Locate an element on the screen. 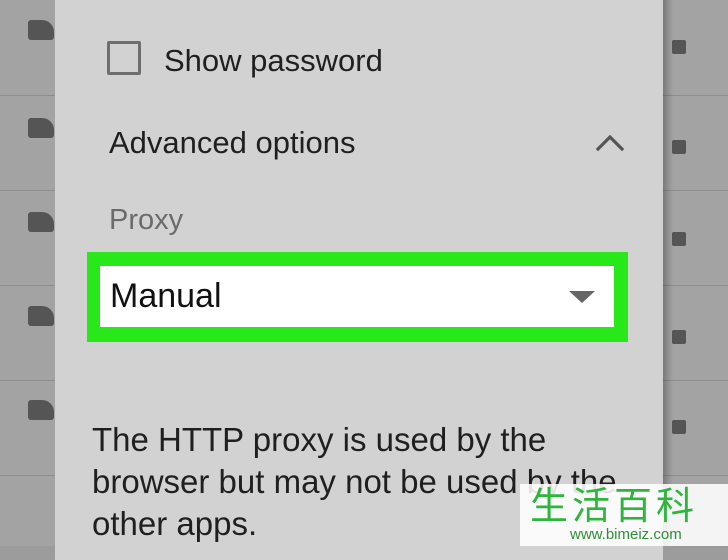 This screenshot has height=560, width=728. caret-down-icon is located at coordinates (582, 297).